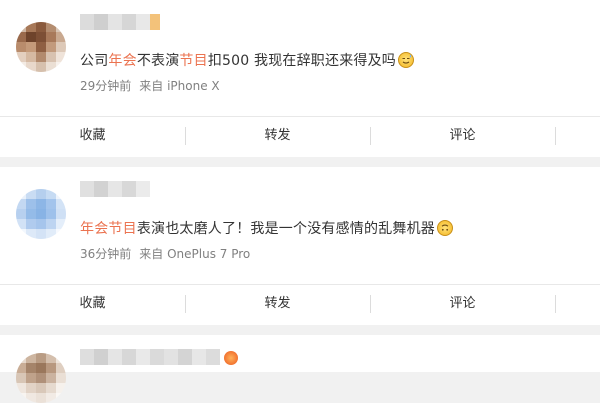 This screenshot has width=600, height=403. What do you see at coordinates (158, 61) in the screenshot?
I see `text-segment: 不表演` at bounding box center [158, 61].